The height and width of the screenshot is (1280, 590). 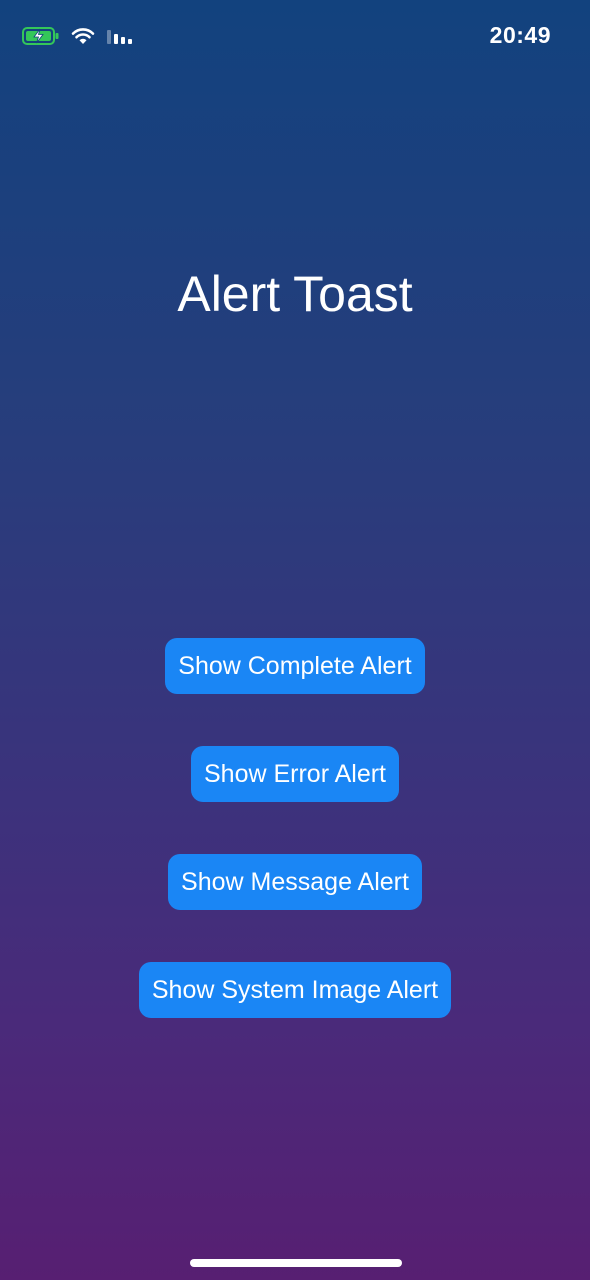 What do you see at coordinates (295, 990) in the screenshot?
I see `show-system-image-alert-button: Show System Image Alert` at bounding box center [295, 990].